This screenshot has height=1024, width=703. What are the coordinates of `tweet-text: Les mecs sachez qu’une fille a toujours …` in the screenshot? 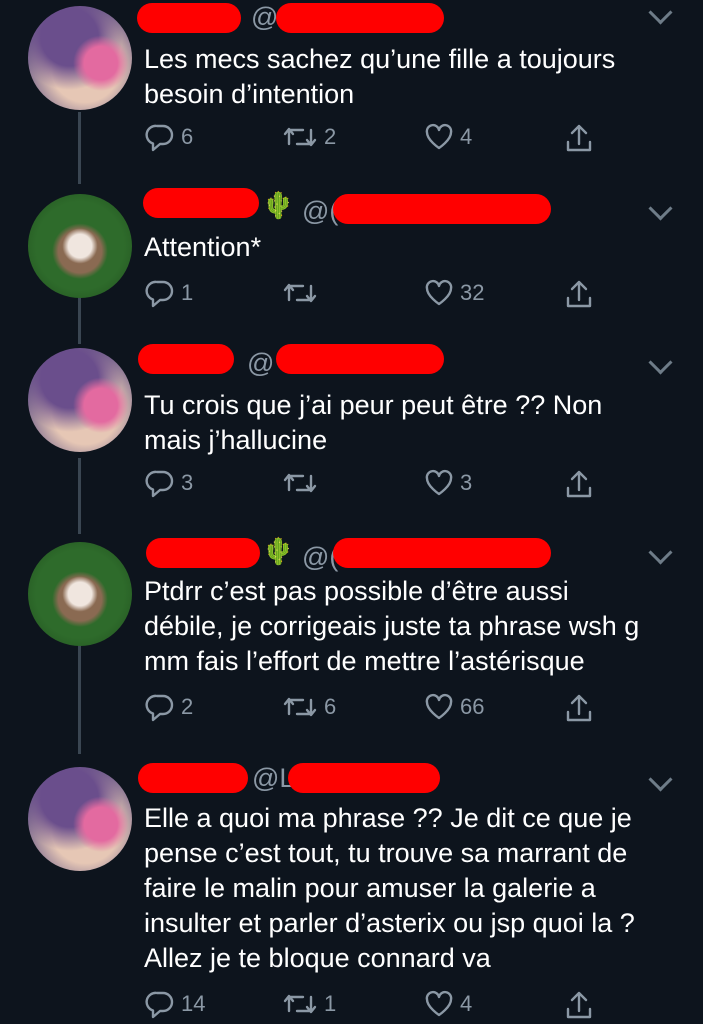 It's located at (380, 76).